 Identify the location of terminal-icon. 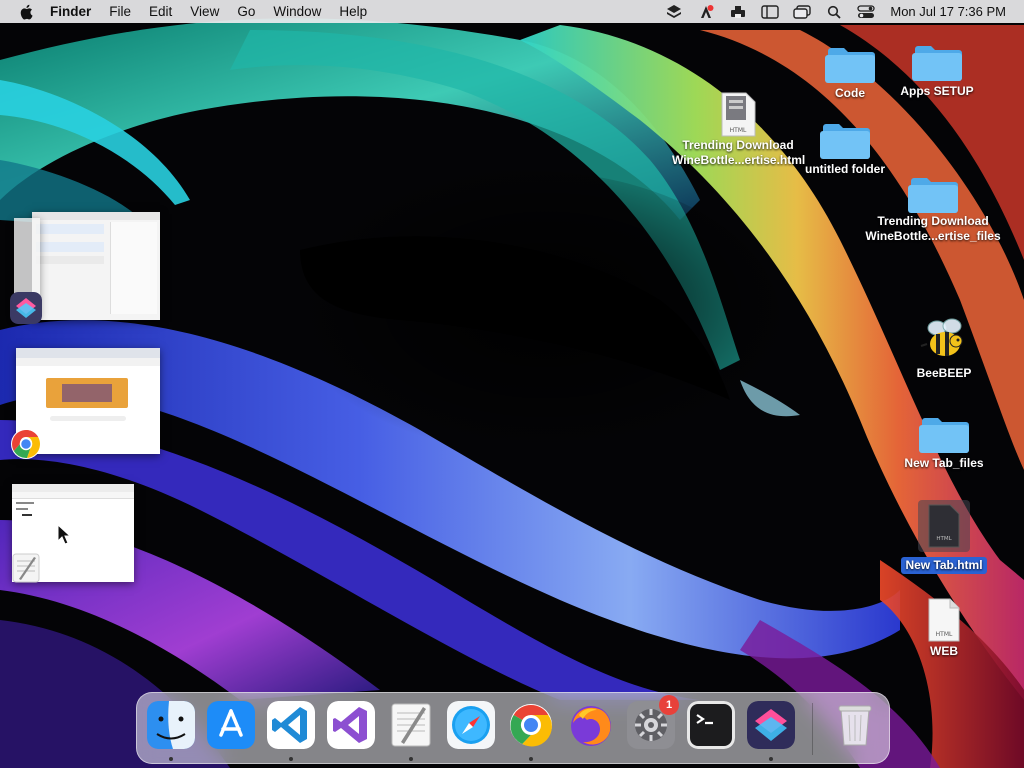
(711, 725).